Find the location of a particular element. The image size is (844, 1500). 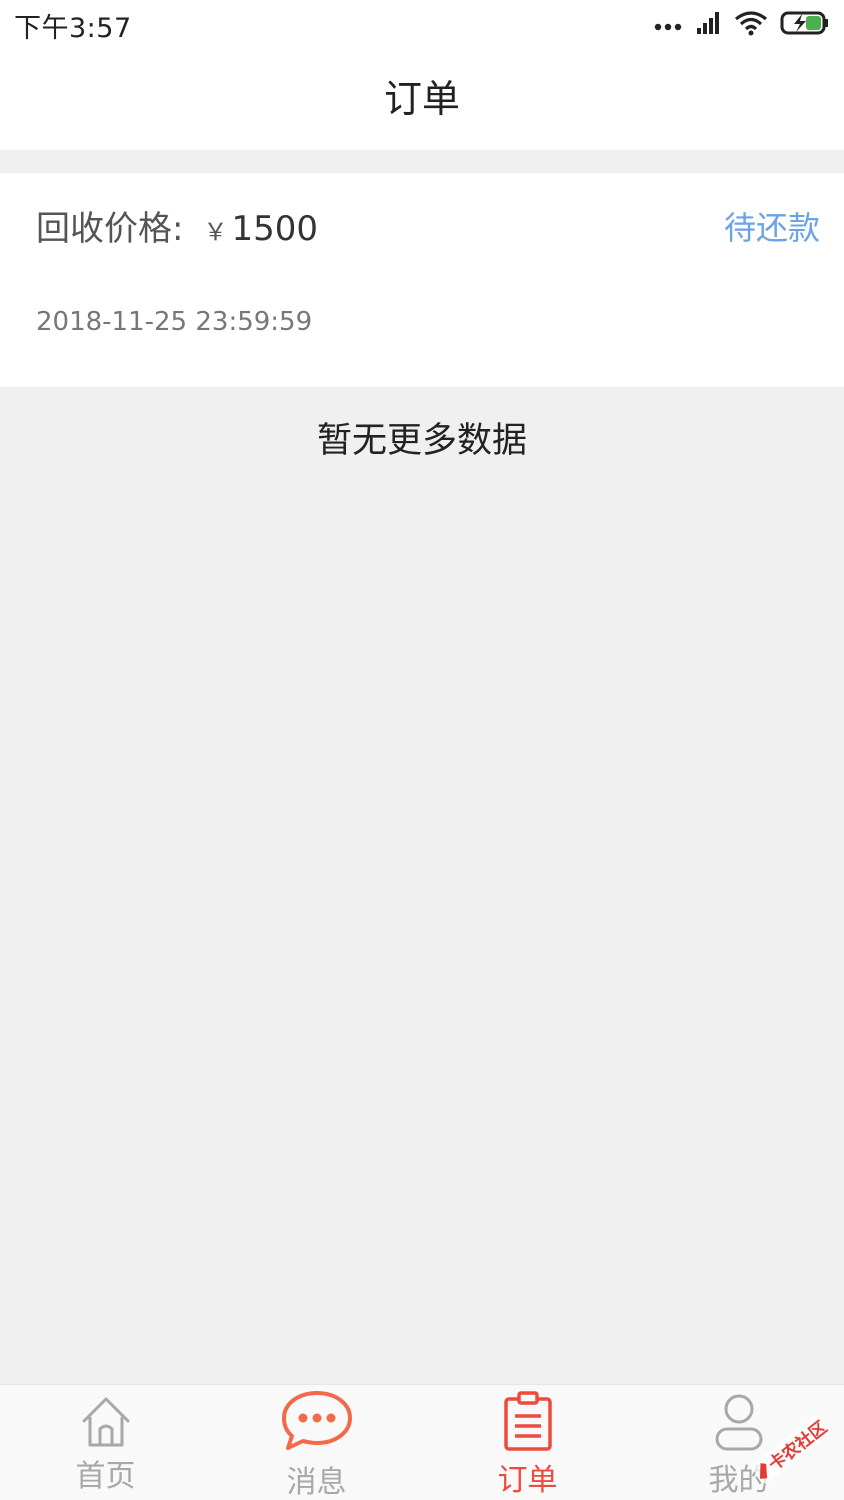

tab-bar: 首页 消息 订单 我的 is located at coordinates (422, 1442).